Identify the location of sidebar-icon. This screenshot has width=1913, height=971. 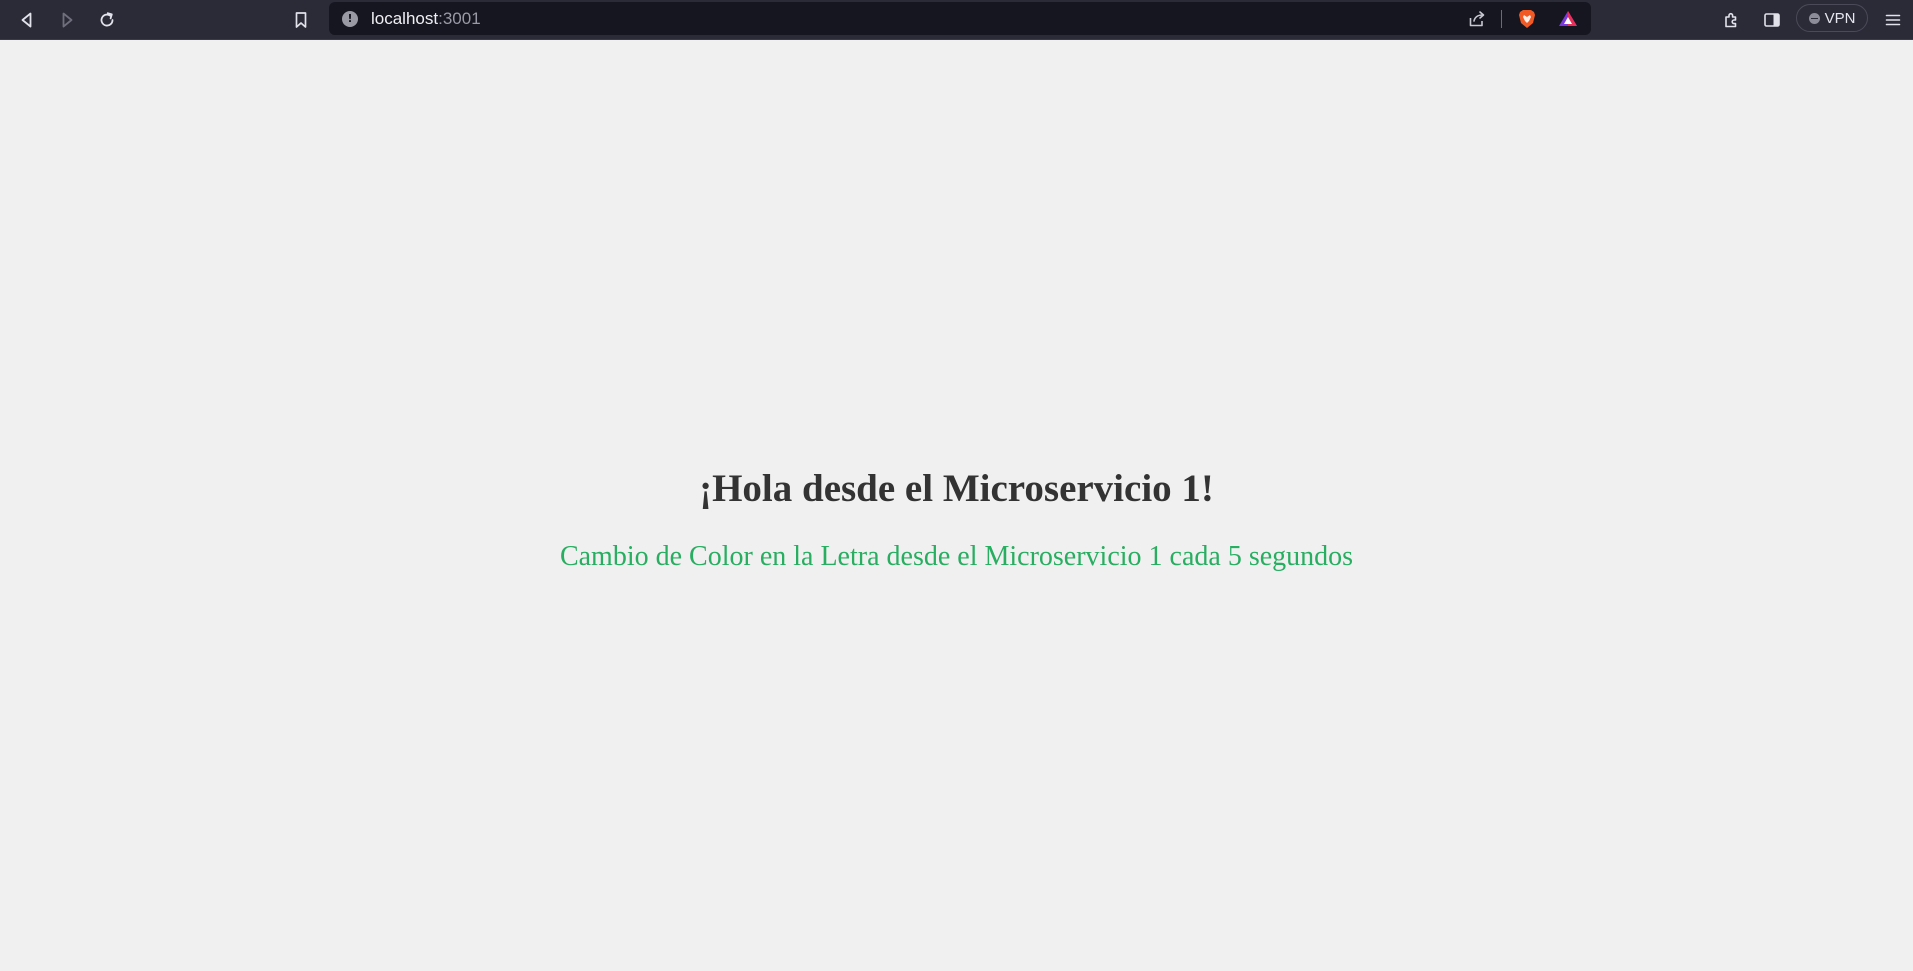
(1772, 20).